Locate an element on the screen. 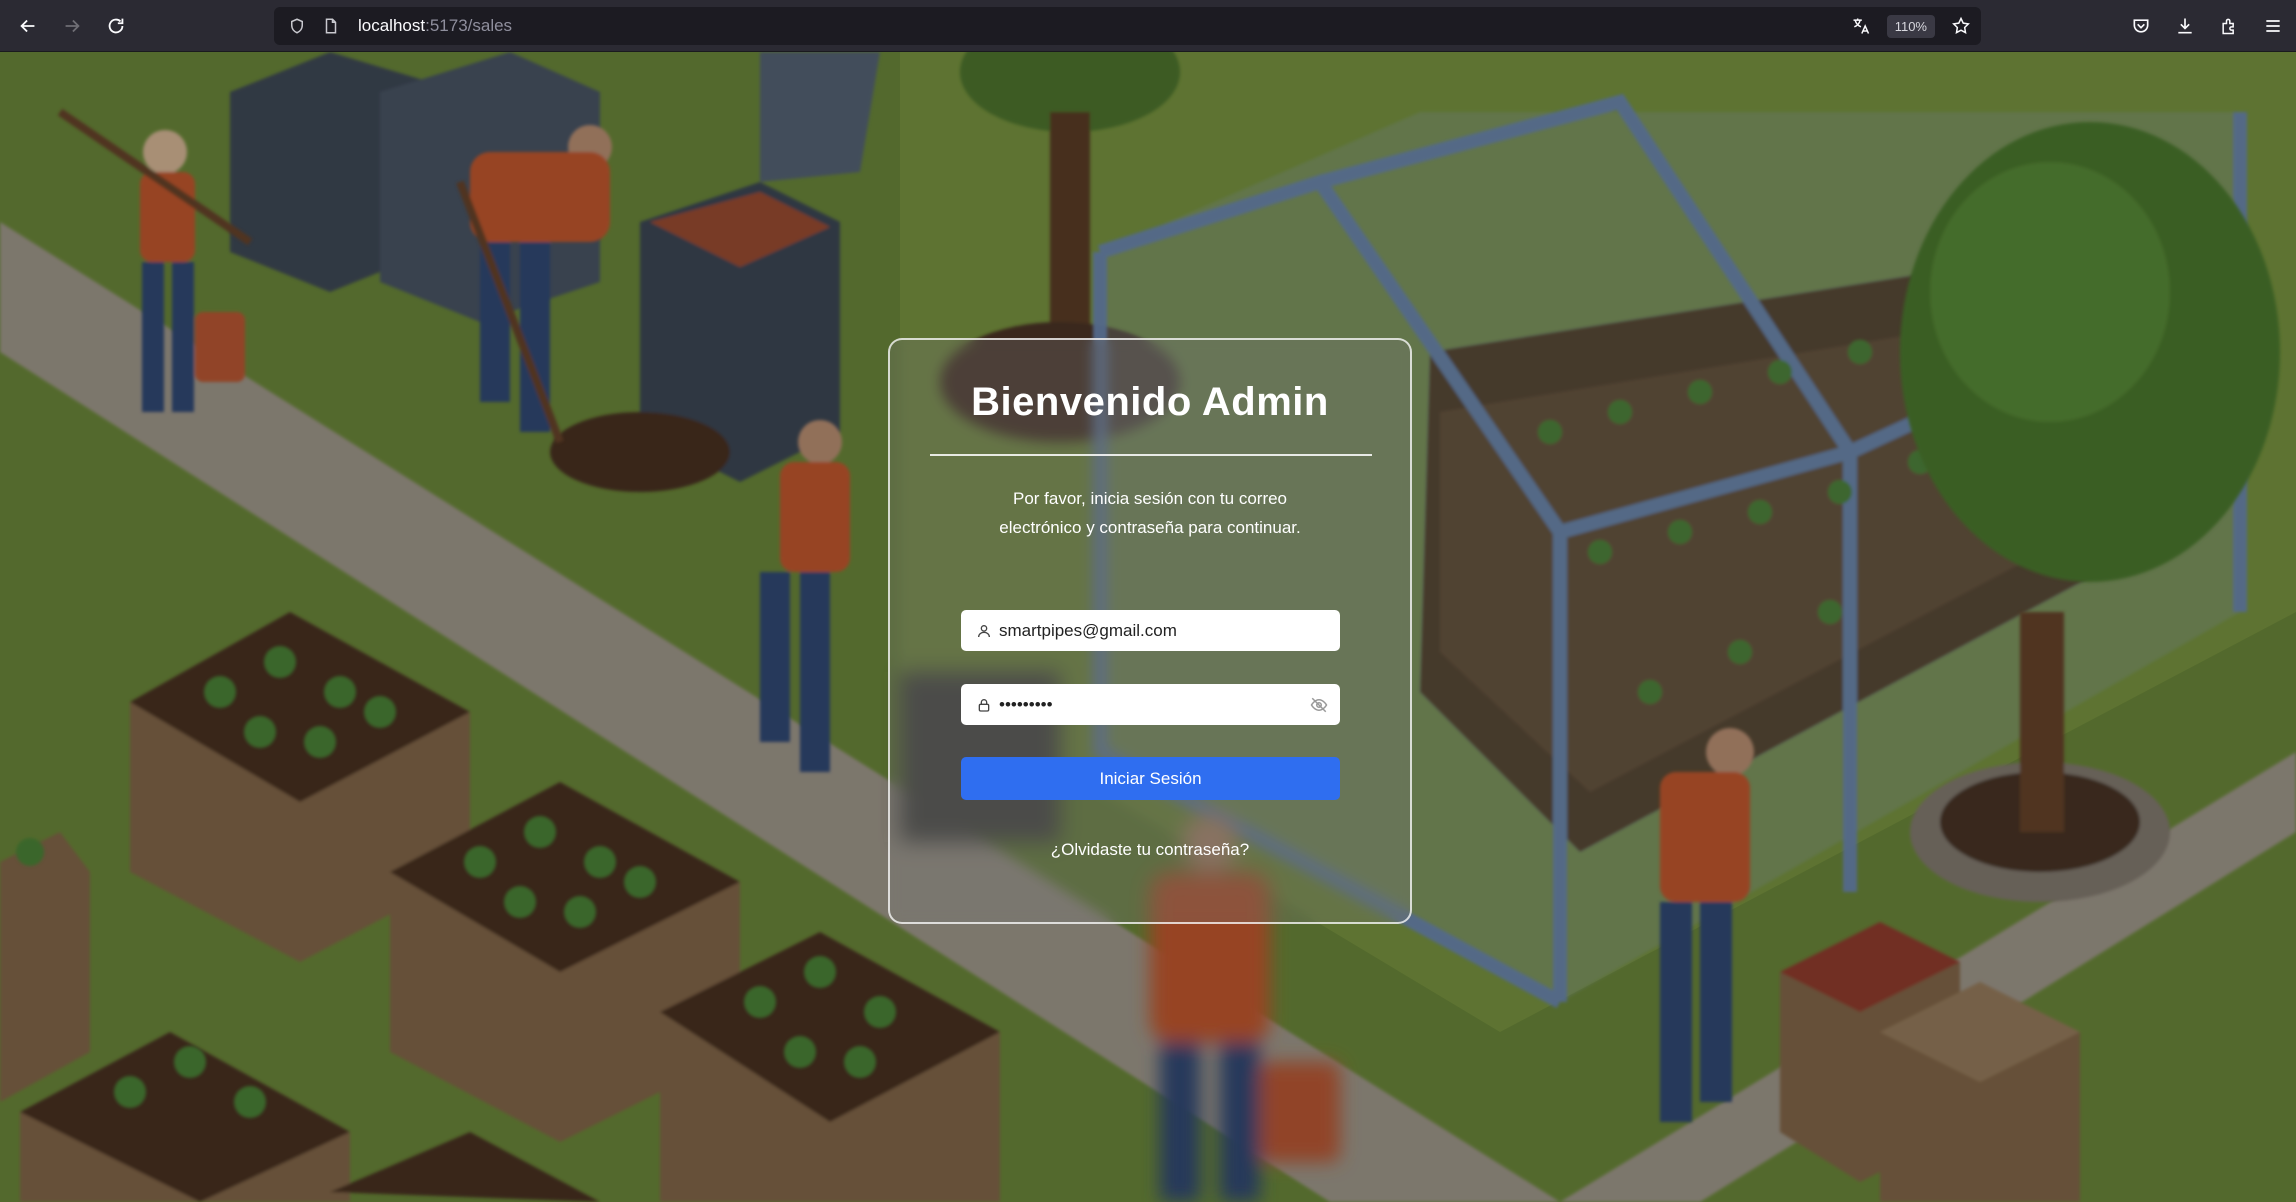 This screenshot has height=1202, width=2296. arrow-left-icon is located at coordinates (27, 25).